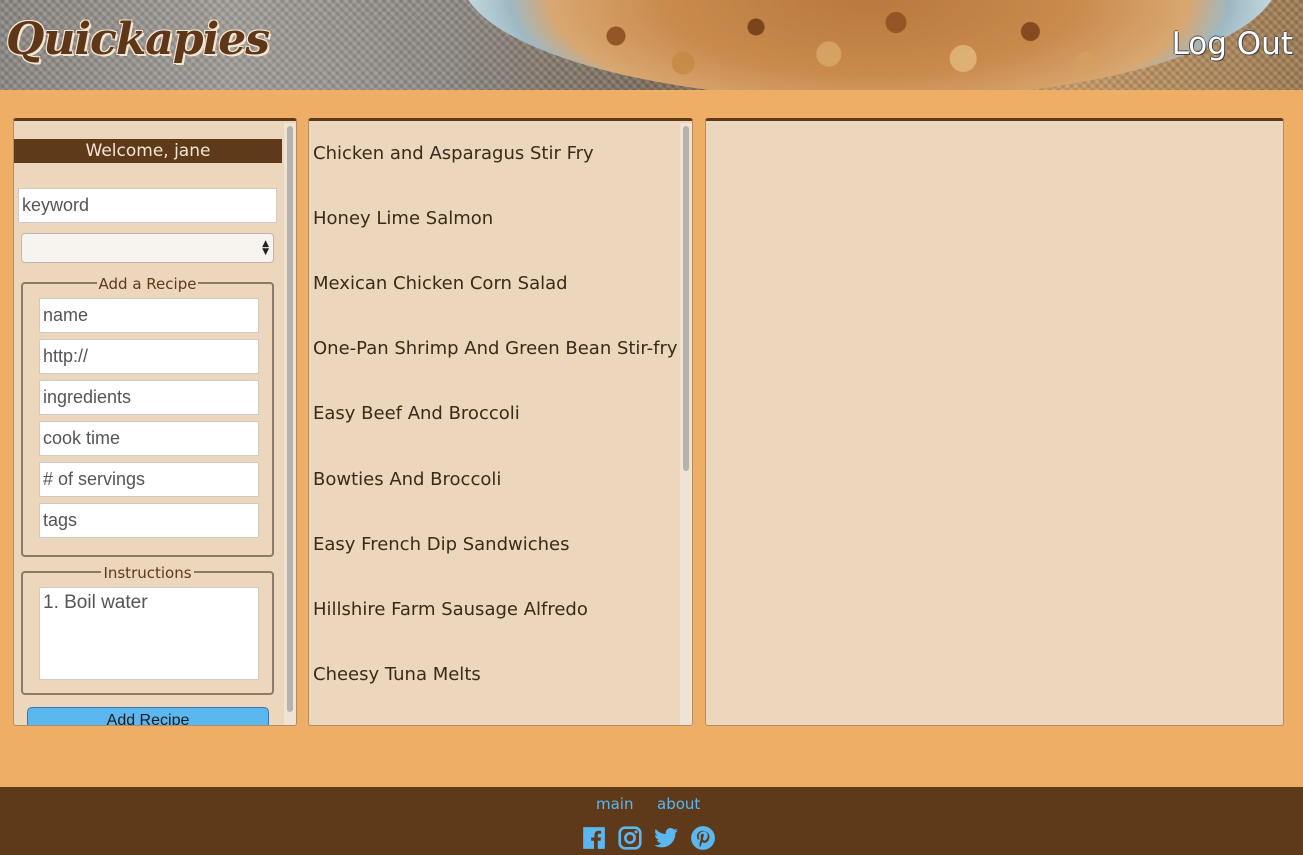 This screenshot has width=1303, height=855. Describe the element at coordinates (594, 838) in the screenshot. I see `facebook-icon` at that location.